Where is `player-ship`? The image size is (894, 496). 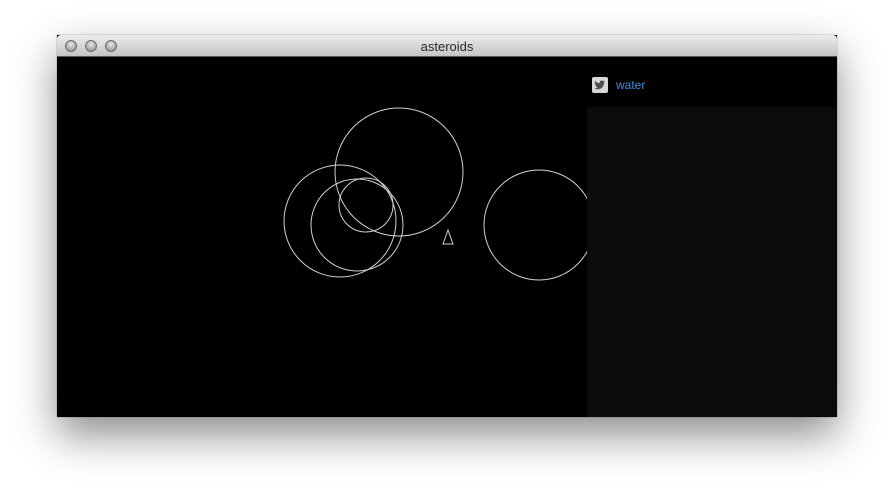
player-ship is located at coordinates (448, 236).